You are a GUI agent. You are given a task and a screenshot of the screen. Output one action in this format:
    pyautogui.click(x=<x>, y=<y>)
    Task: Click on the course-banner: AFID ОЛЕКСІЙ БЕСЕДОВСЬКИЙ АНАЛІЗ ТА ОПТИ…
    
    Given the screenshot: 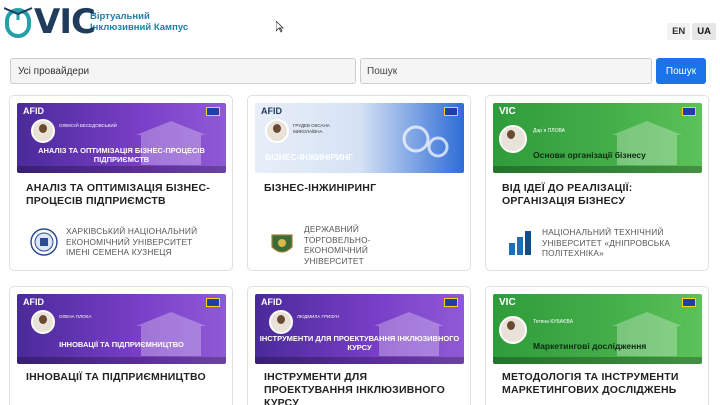 What is the action you would take?
    pyautogui.click(x=121, y=138)
    